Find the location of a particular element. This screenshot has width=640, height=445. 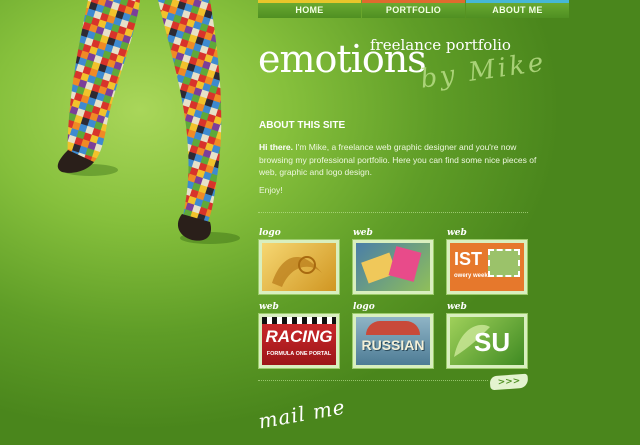

thumb-6-text: SU is located at coordinates (492, 342).